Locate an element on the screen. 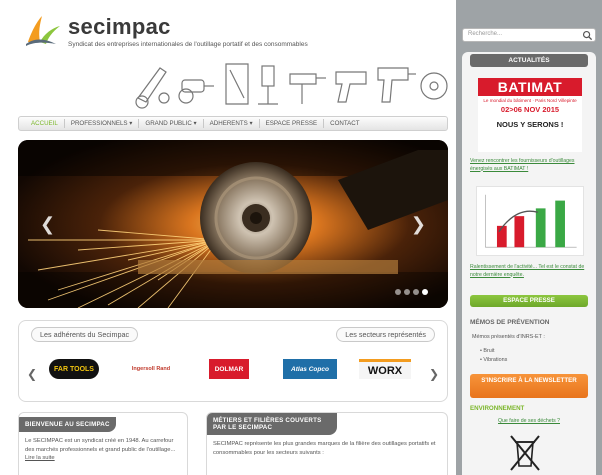 This screenshot has width=602, height=475. logo-atlas-copco: Atlas Copco is located at coordinates (310, 369).